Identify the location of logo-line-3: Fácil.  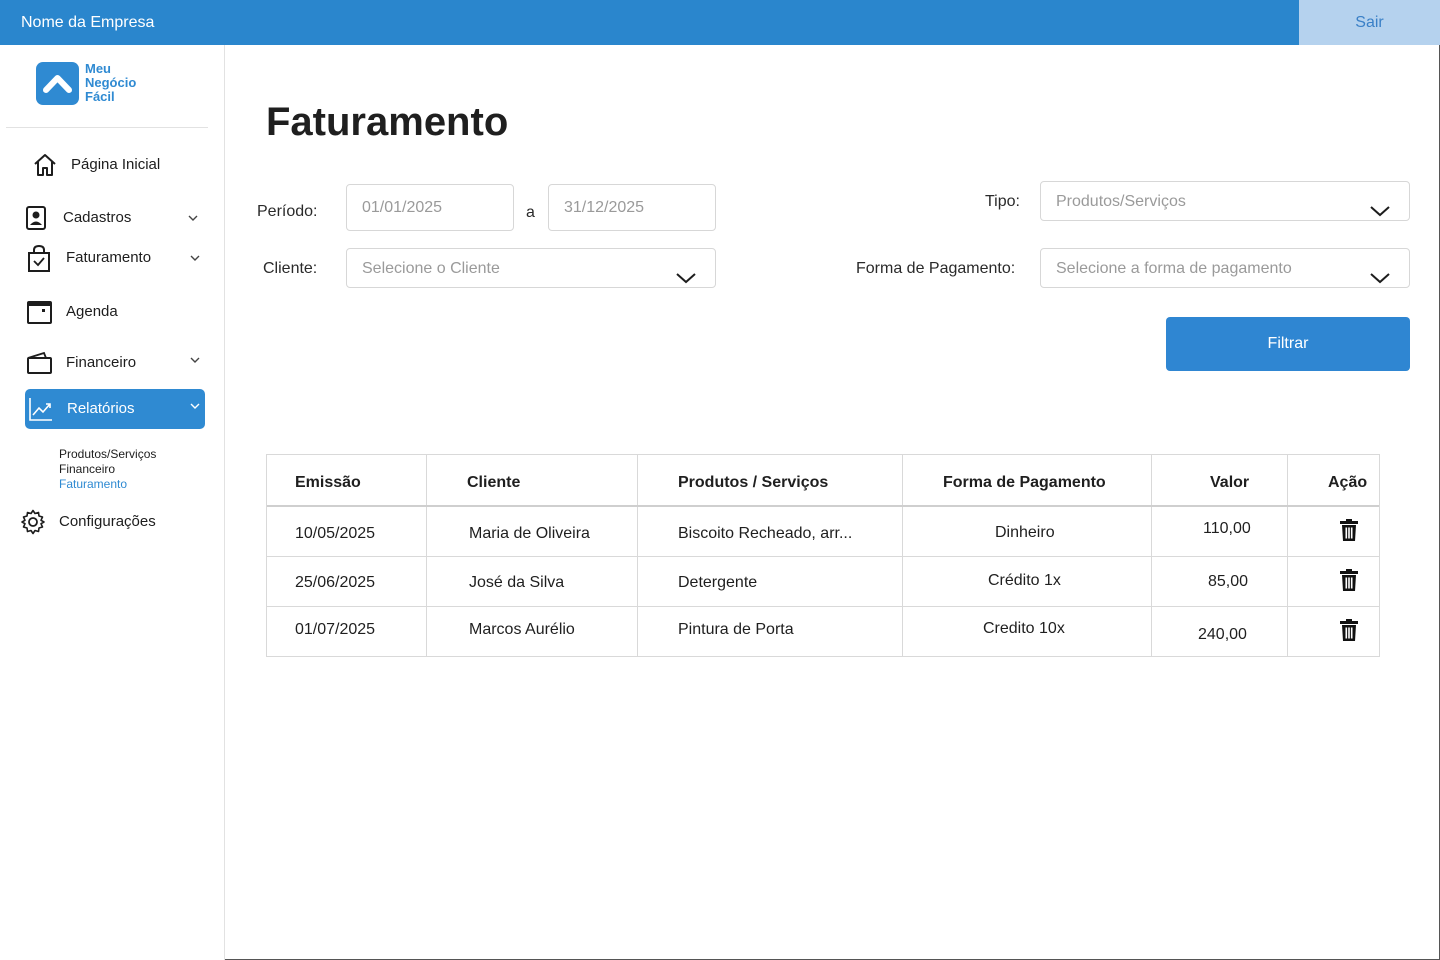
(100, 96).